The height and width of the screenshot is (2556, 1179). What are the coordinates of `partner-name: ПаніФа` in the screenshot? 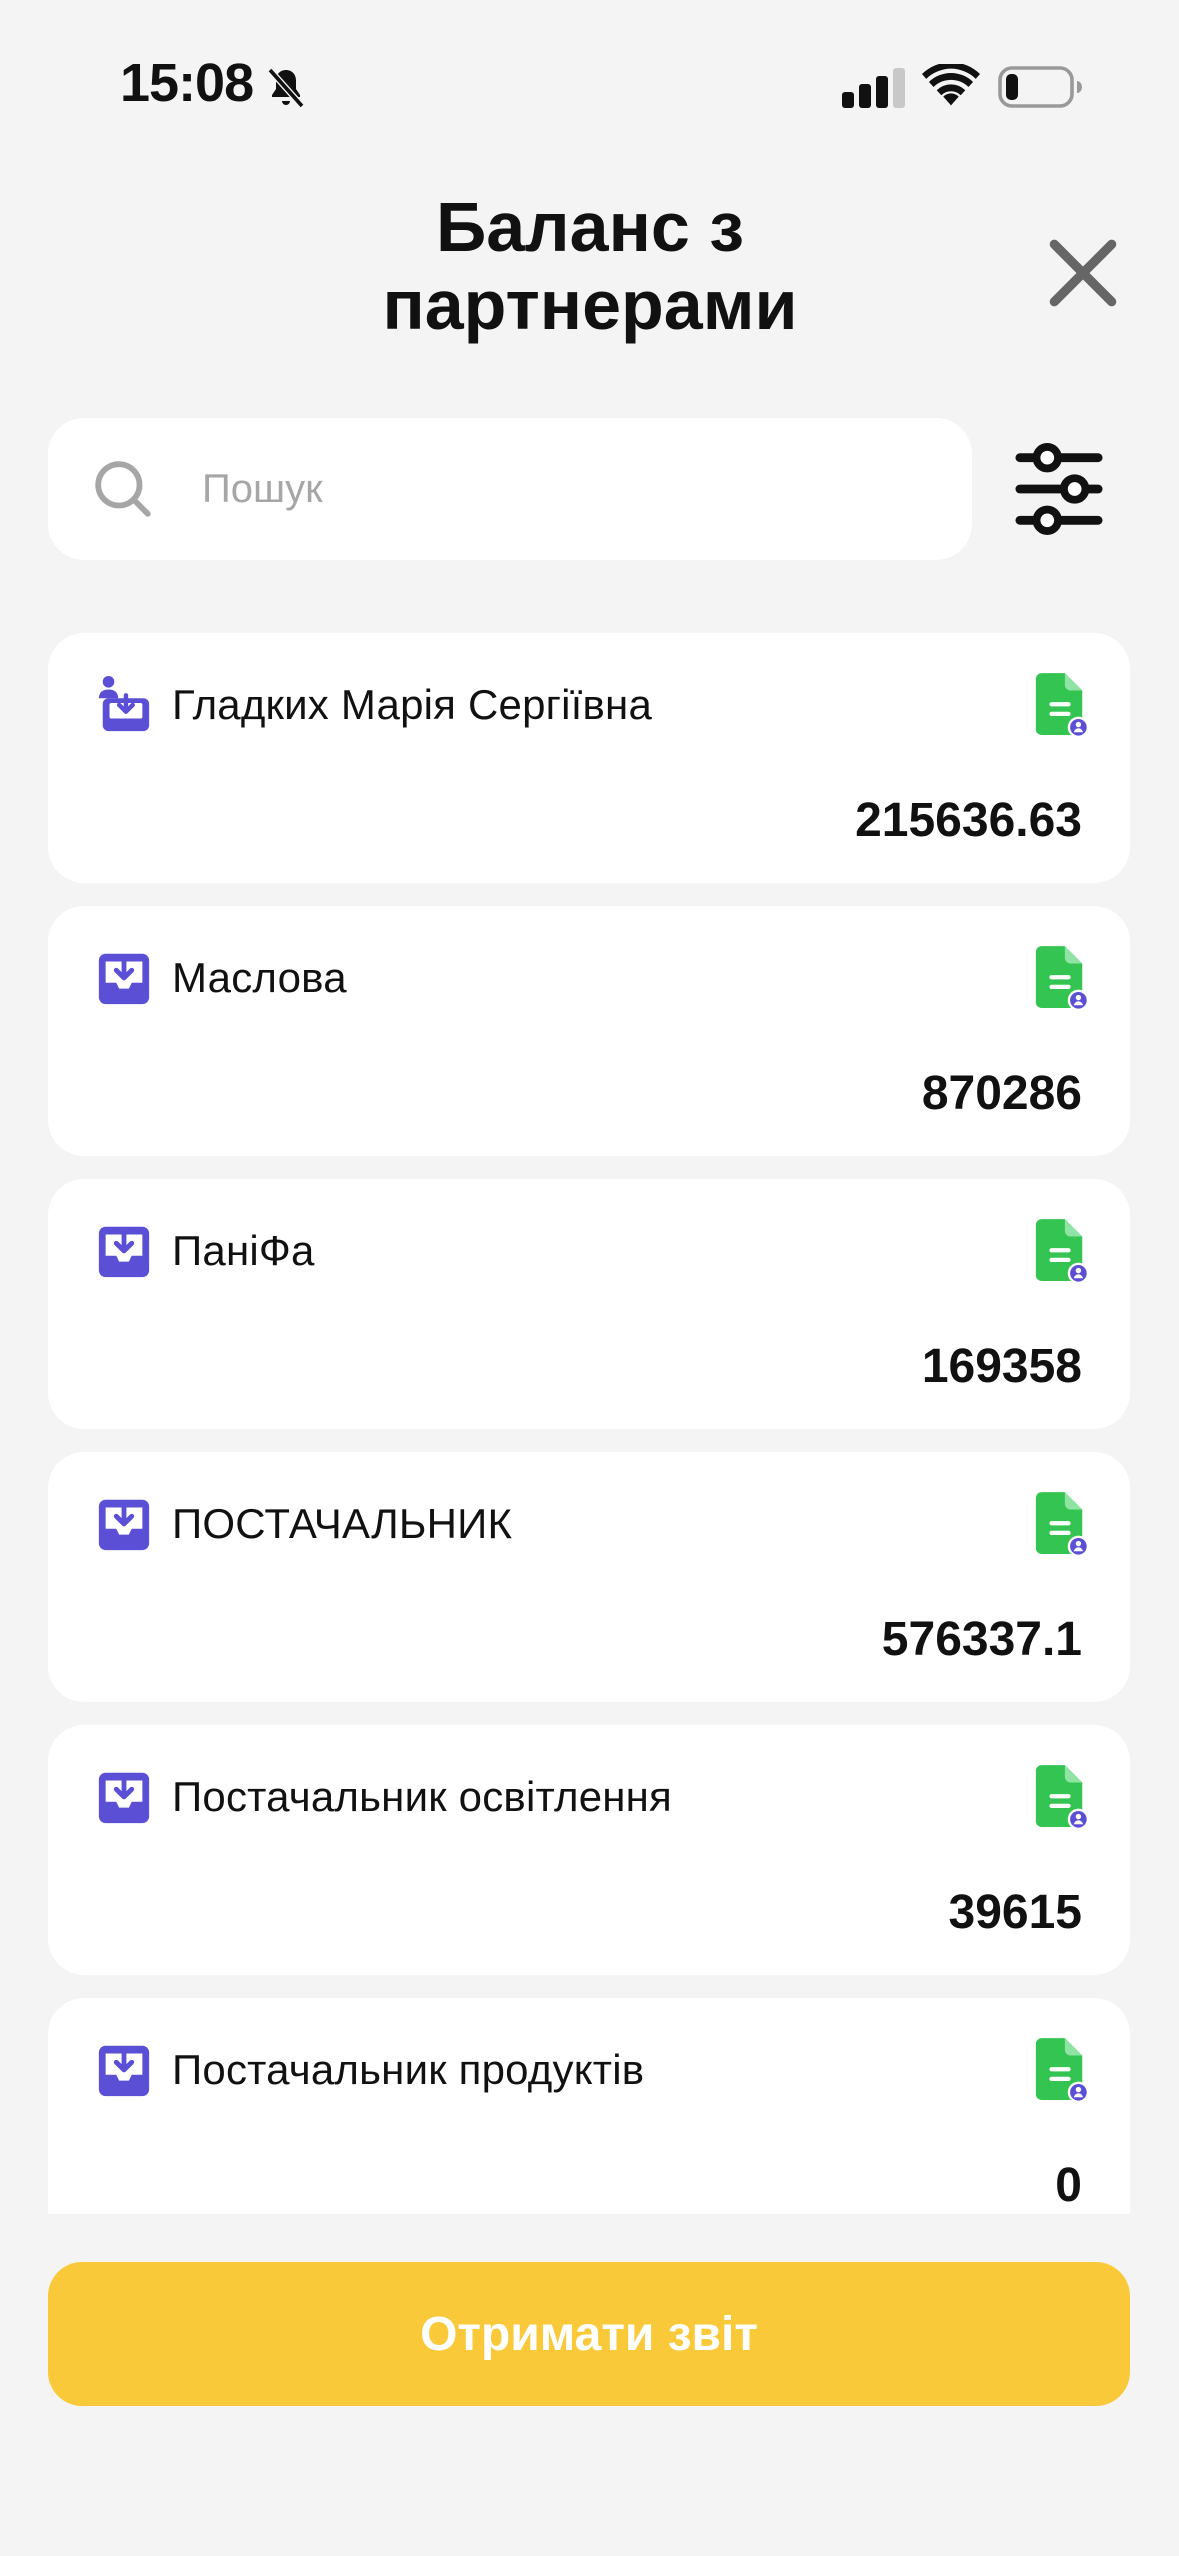 It's located at (243, 1250).